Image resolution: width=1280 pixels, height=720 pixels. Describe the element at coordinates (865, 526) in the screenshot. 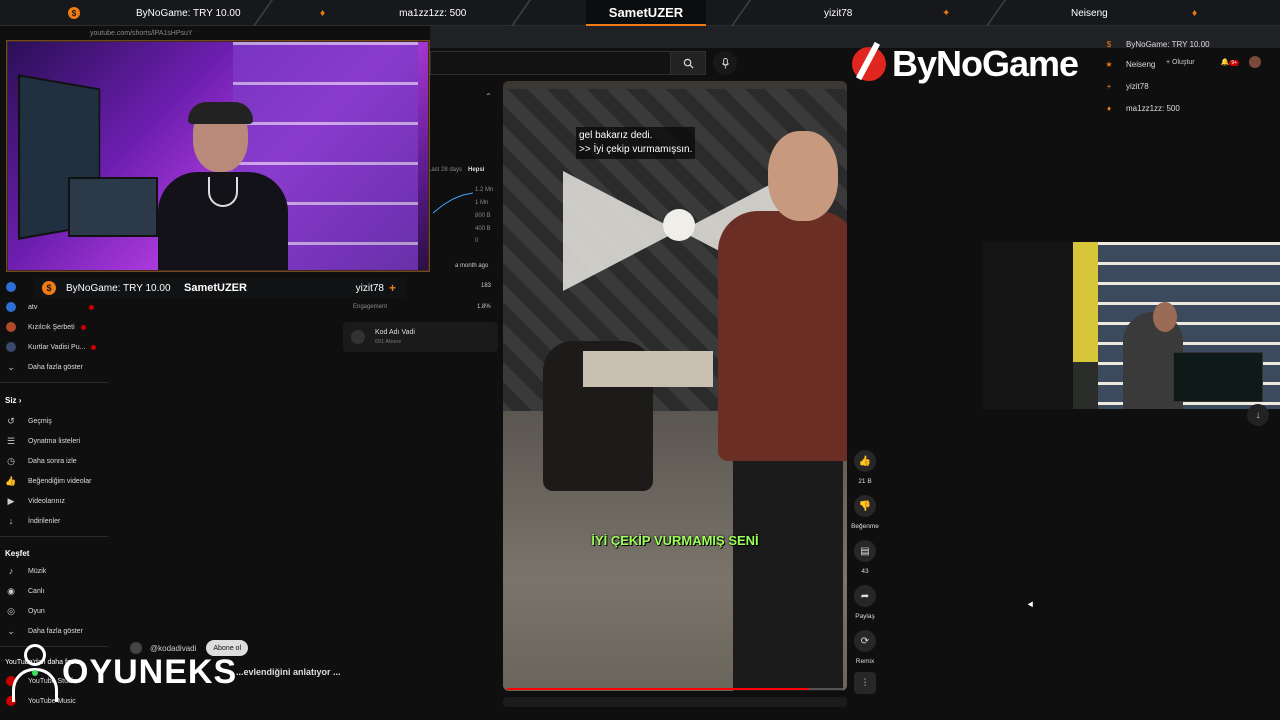

I see `dislike-label: Beğenme` at that location.